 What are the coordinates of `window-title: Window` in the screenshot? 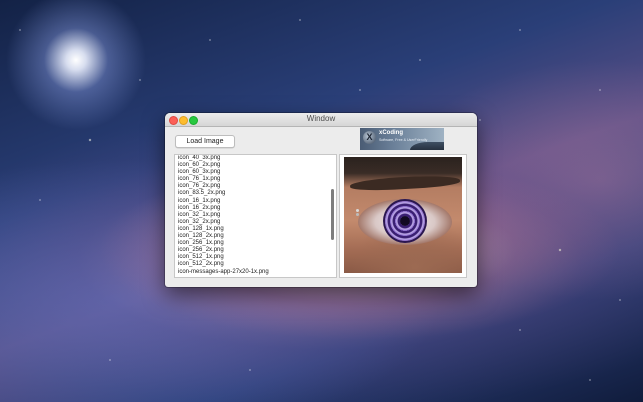 It's located at (321, 118).